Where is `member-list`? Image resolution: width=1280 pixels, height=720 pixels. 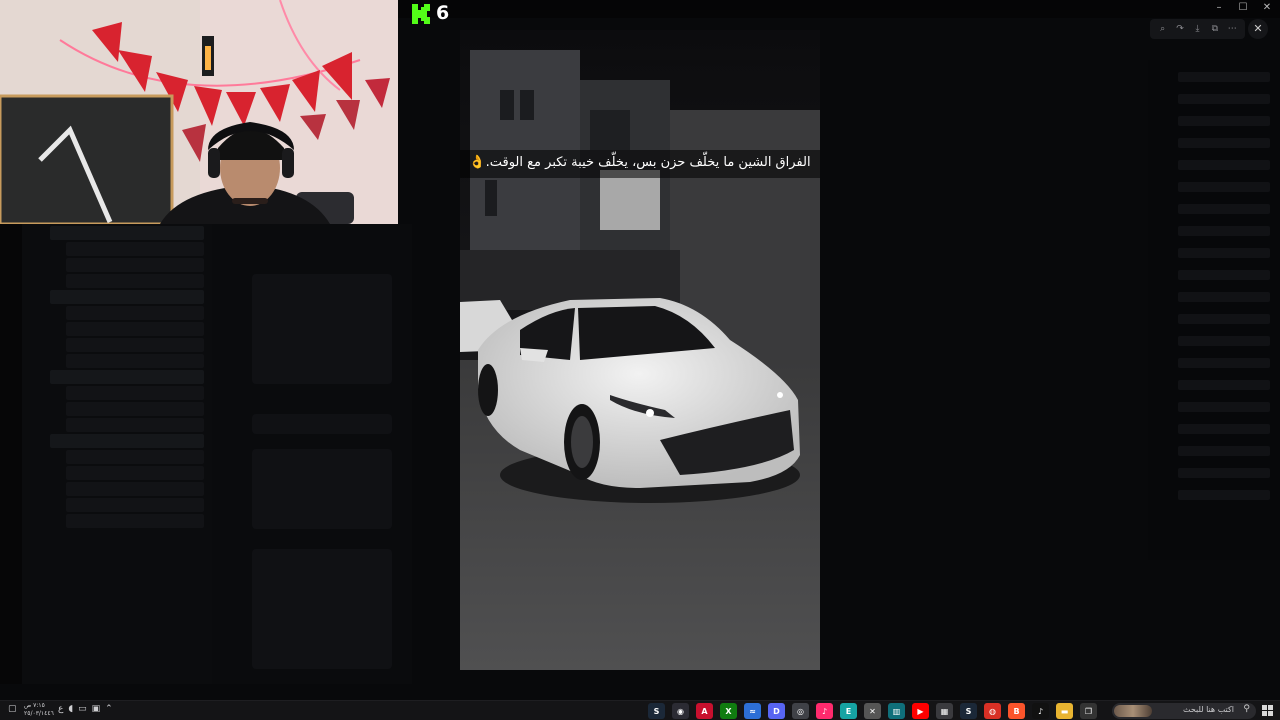 member-list is located at coordinates (1214, 310).